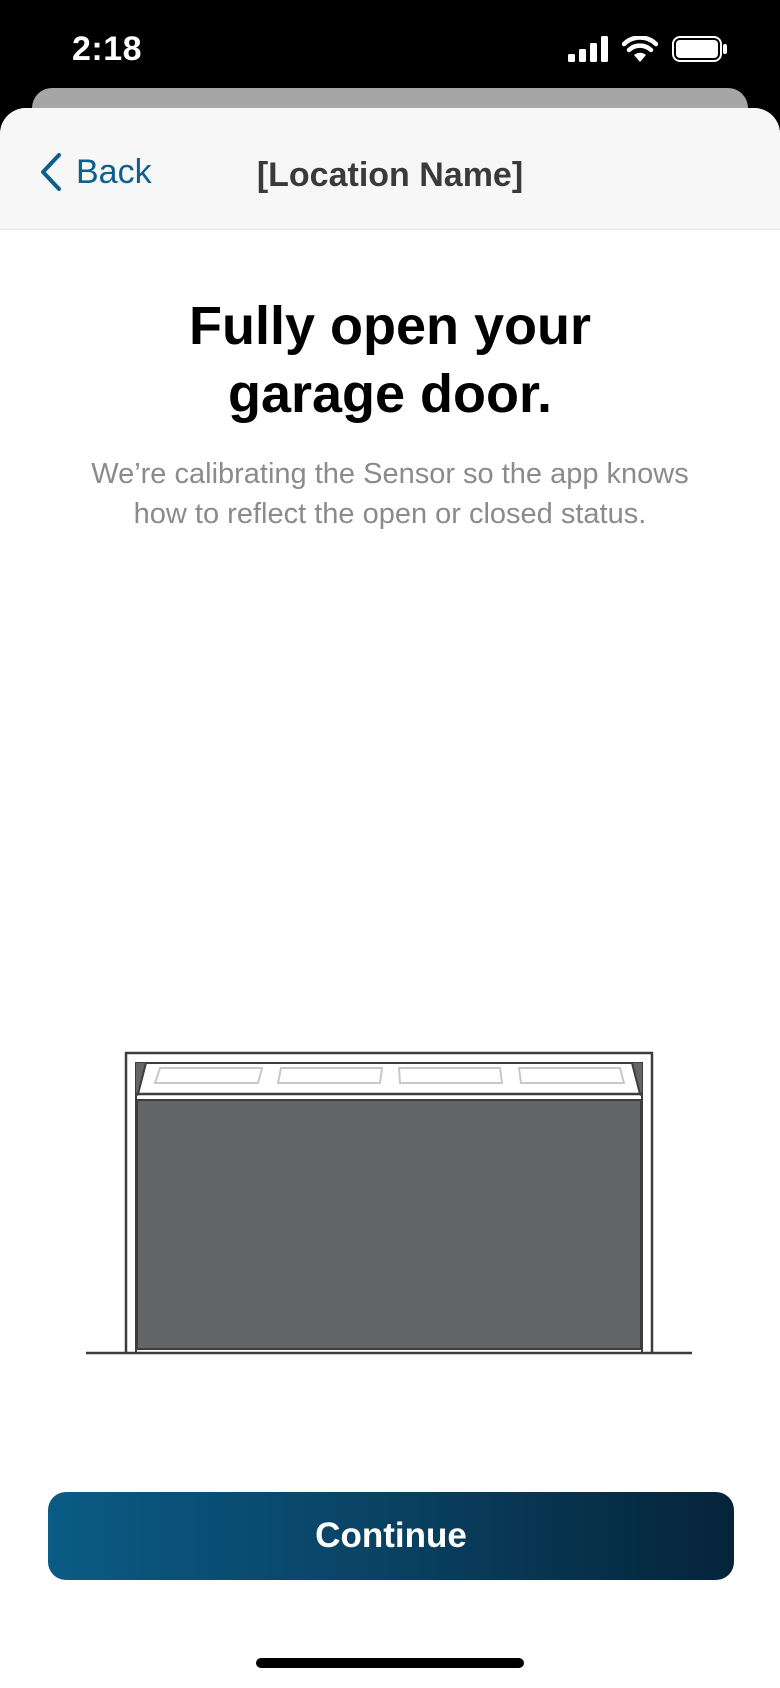 This screenshot has width=780, height=1688. What do you see at coordinates (390, 175) in the screenshot?
I see `page-title: [Location Name]` at bounding box center [390, 175].